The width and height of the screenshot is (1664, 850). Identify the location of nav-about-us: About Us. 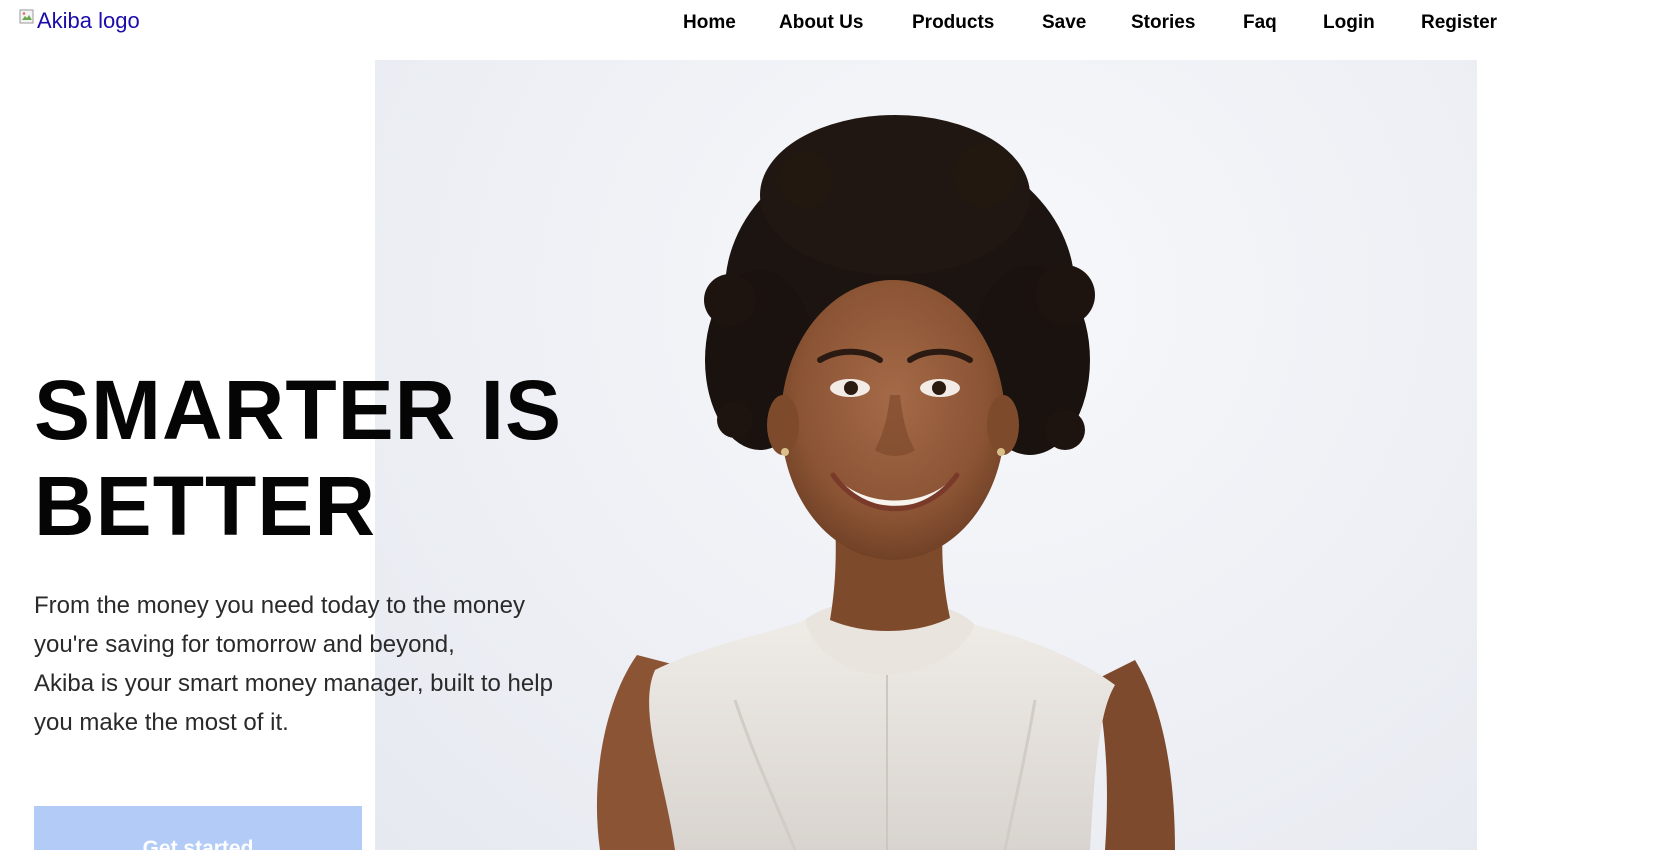
(821, 23).